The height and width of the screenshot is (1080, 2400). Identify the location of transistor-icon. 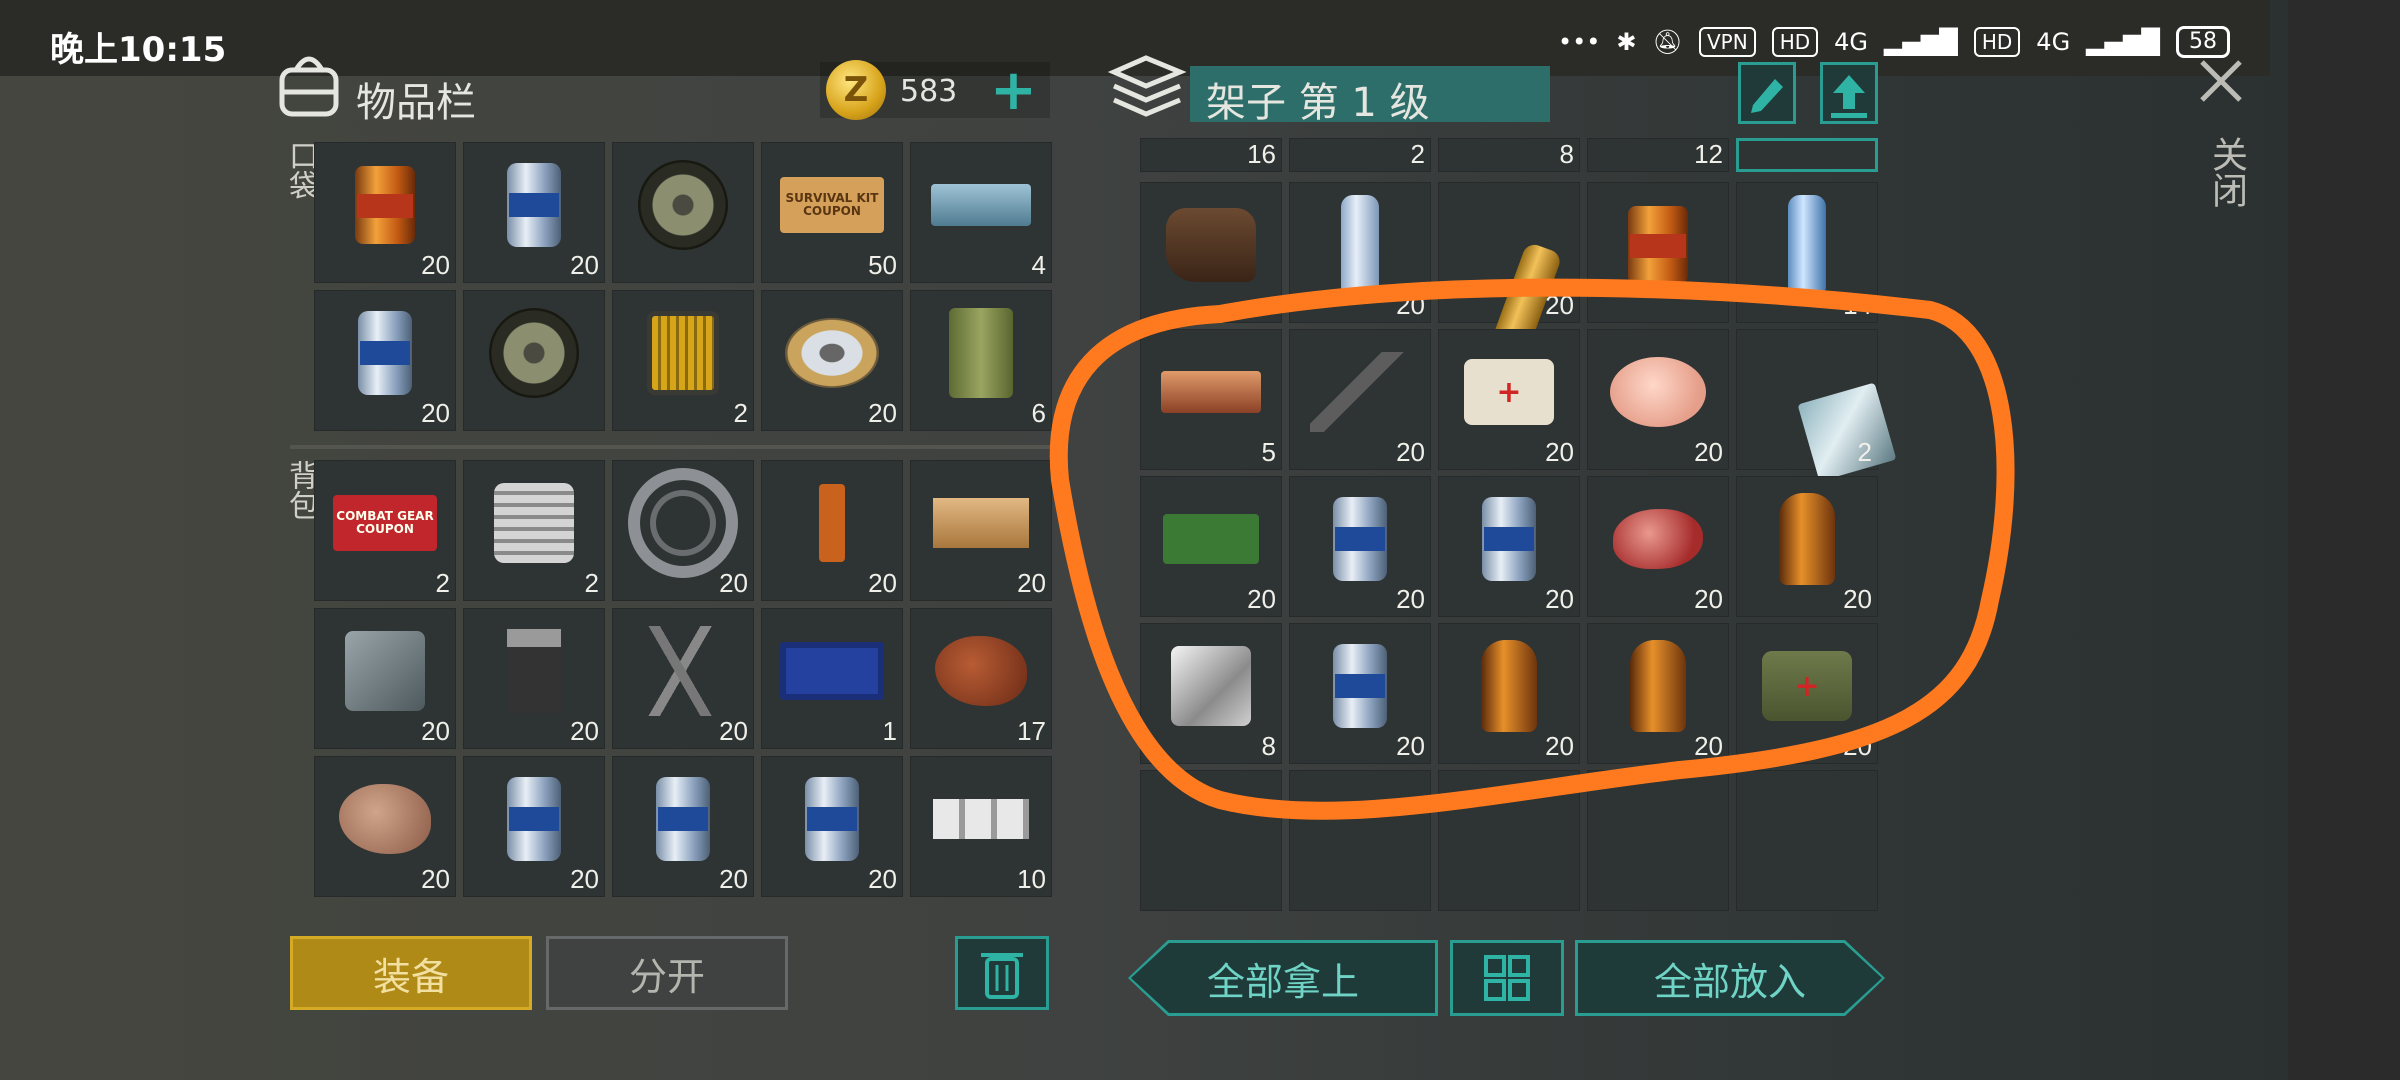
(534, 671).